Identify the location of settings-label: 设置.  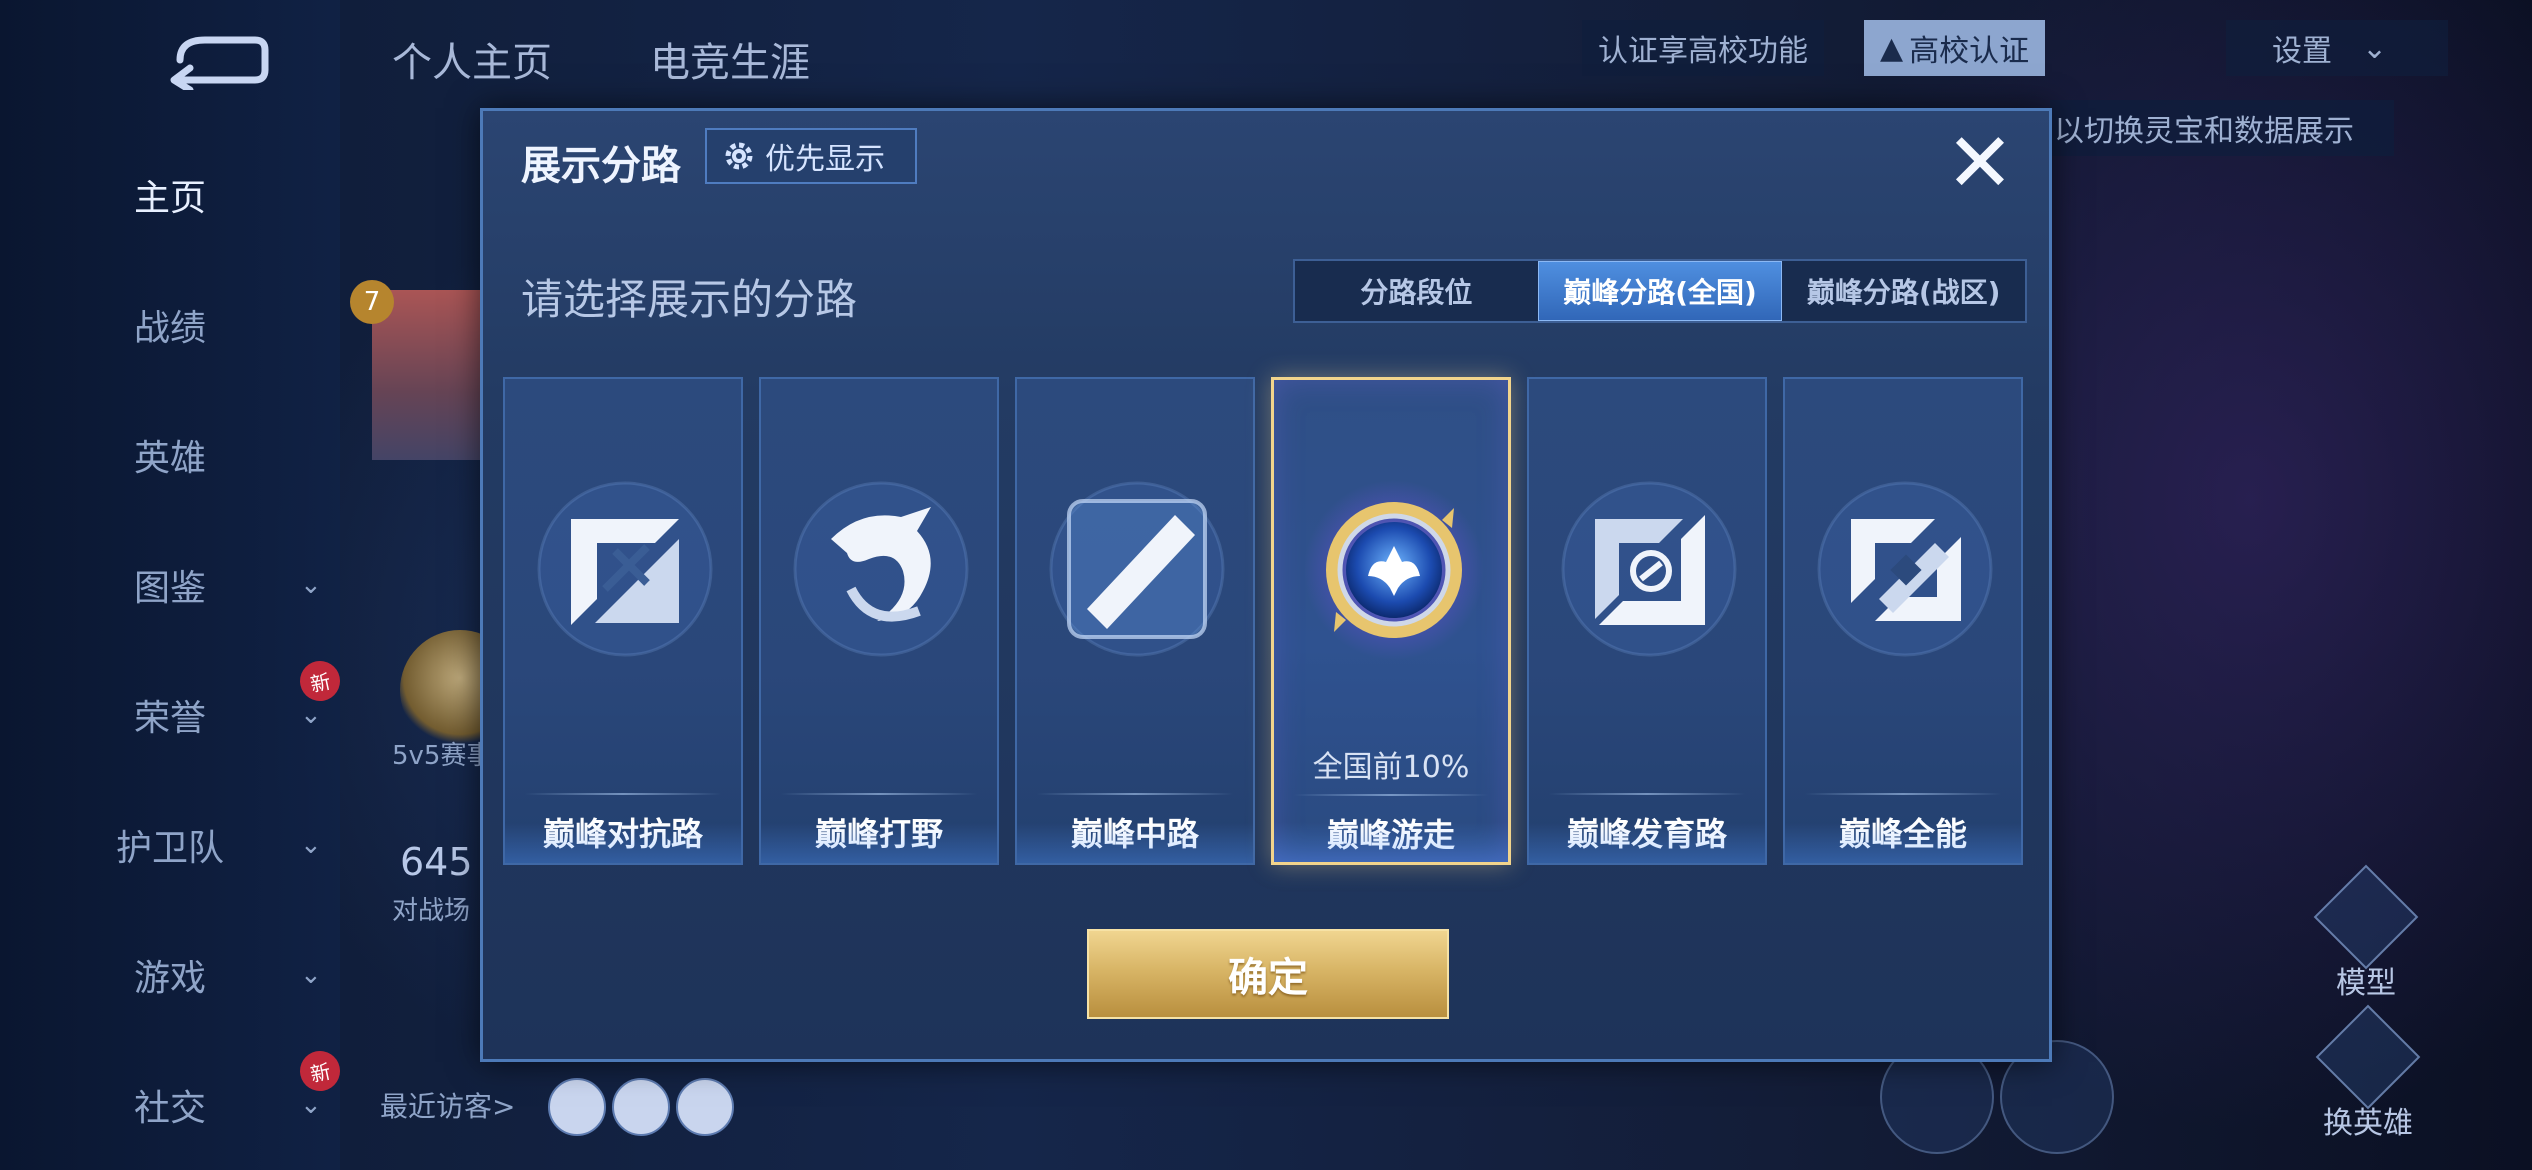
(2302, 51).